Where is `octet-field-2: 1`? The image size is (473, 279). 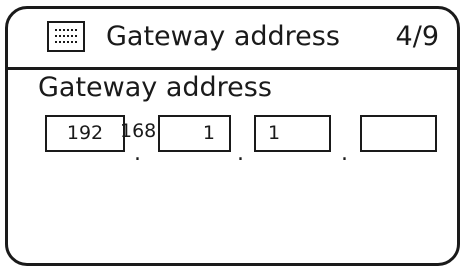 octet-field-2: 1 is located at coordinates (194, 133).